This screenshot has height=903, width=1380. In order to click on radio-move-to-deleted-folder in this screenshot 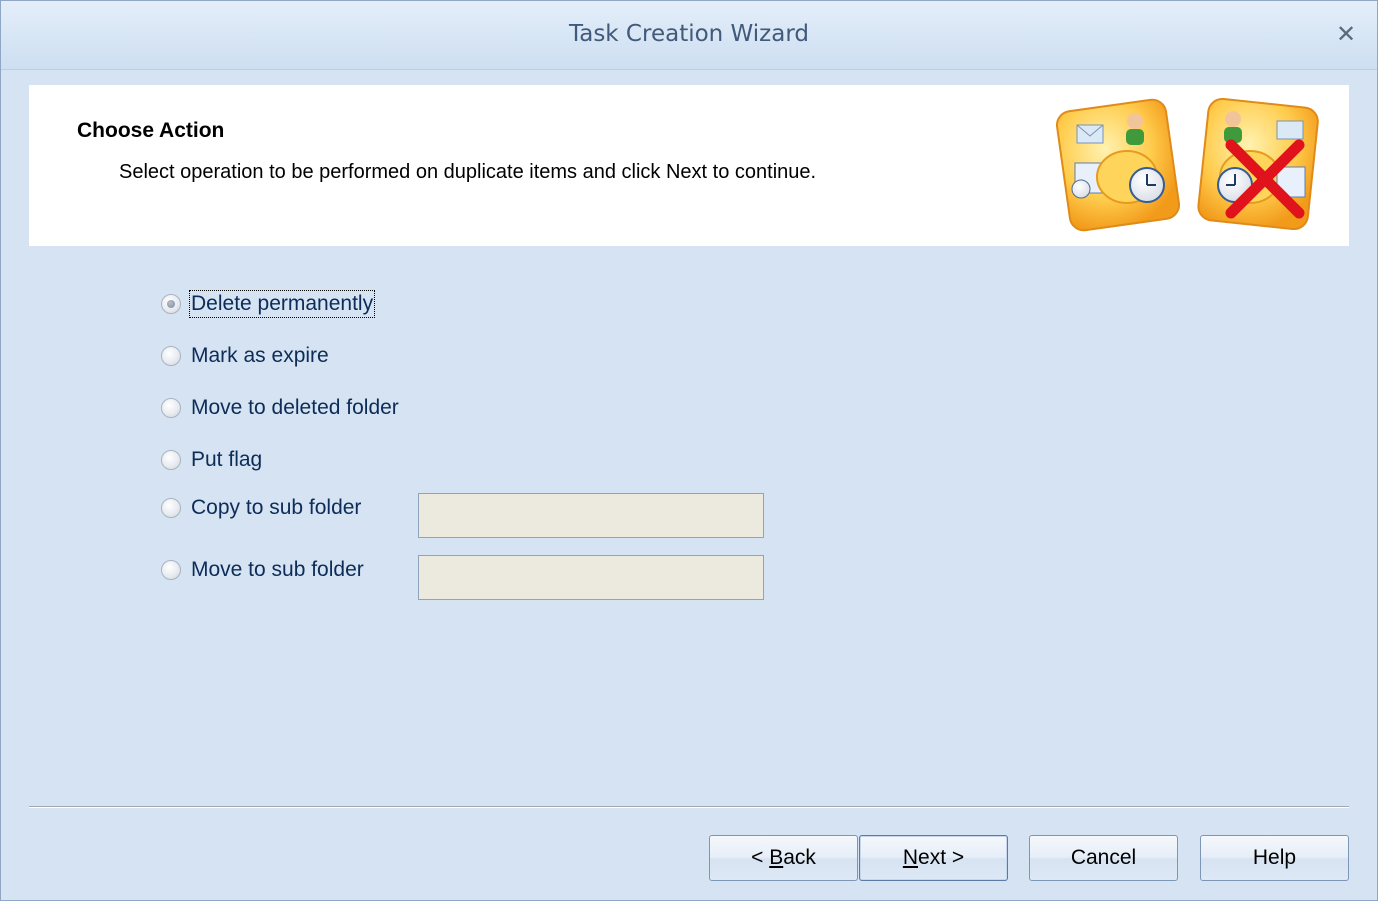, I will do `click(171, 408)`.